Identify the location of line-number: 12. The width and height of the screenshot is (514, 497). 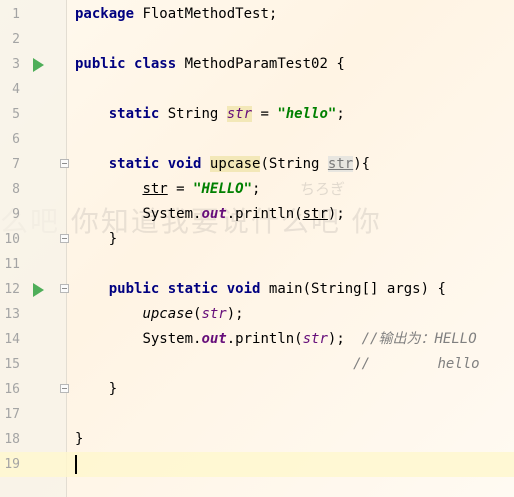
(12, 289).